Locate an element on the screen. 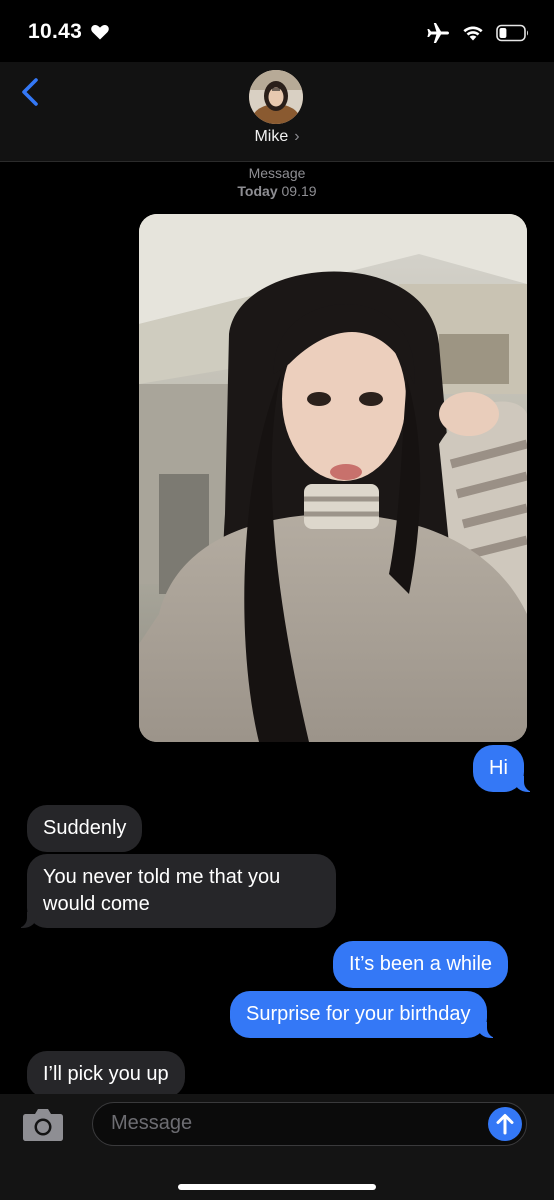 The width and height of the screenshot is (554, 1200). message-bubble-received: I’ll pick you up is located at coordinates (106, 1074).